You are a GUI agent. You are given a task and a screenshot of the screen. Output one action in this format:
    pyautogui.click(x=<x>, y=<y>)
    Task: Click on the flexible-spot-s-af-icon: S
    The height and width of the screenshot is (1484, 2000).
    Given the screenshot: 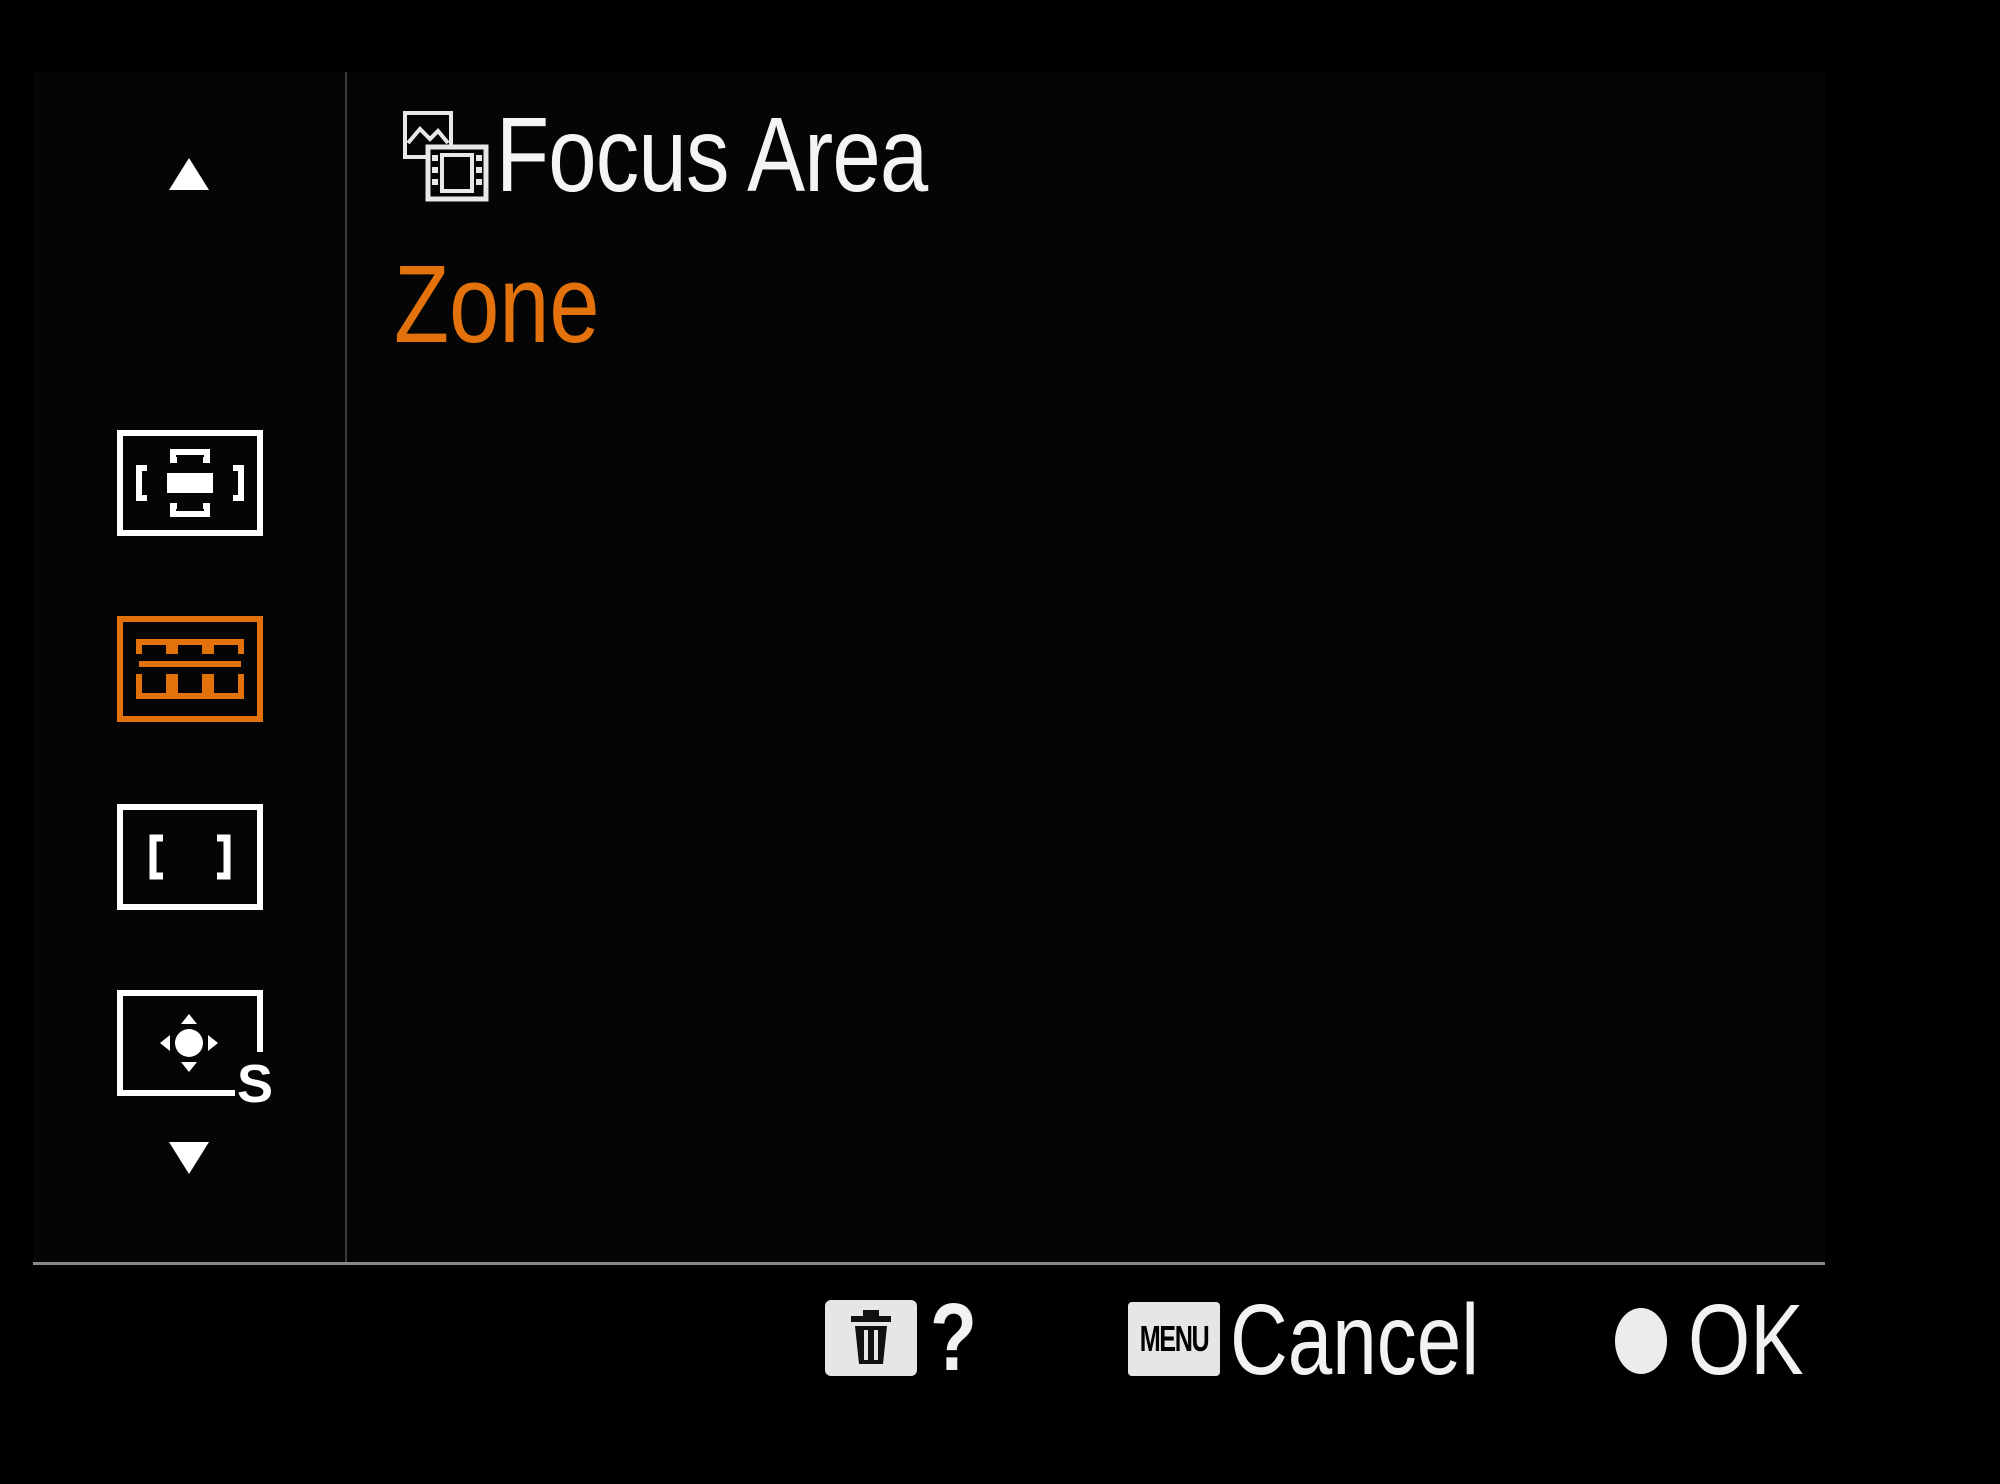 What is the action you would take?
    pyautogui.click(x=195, y=1050)
    